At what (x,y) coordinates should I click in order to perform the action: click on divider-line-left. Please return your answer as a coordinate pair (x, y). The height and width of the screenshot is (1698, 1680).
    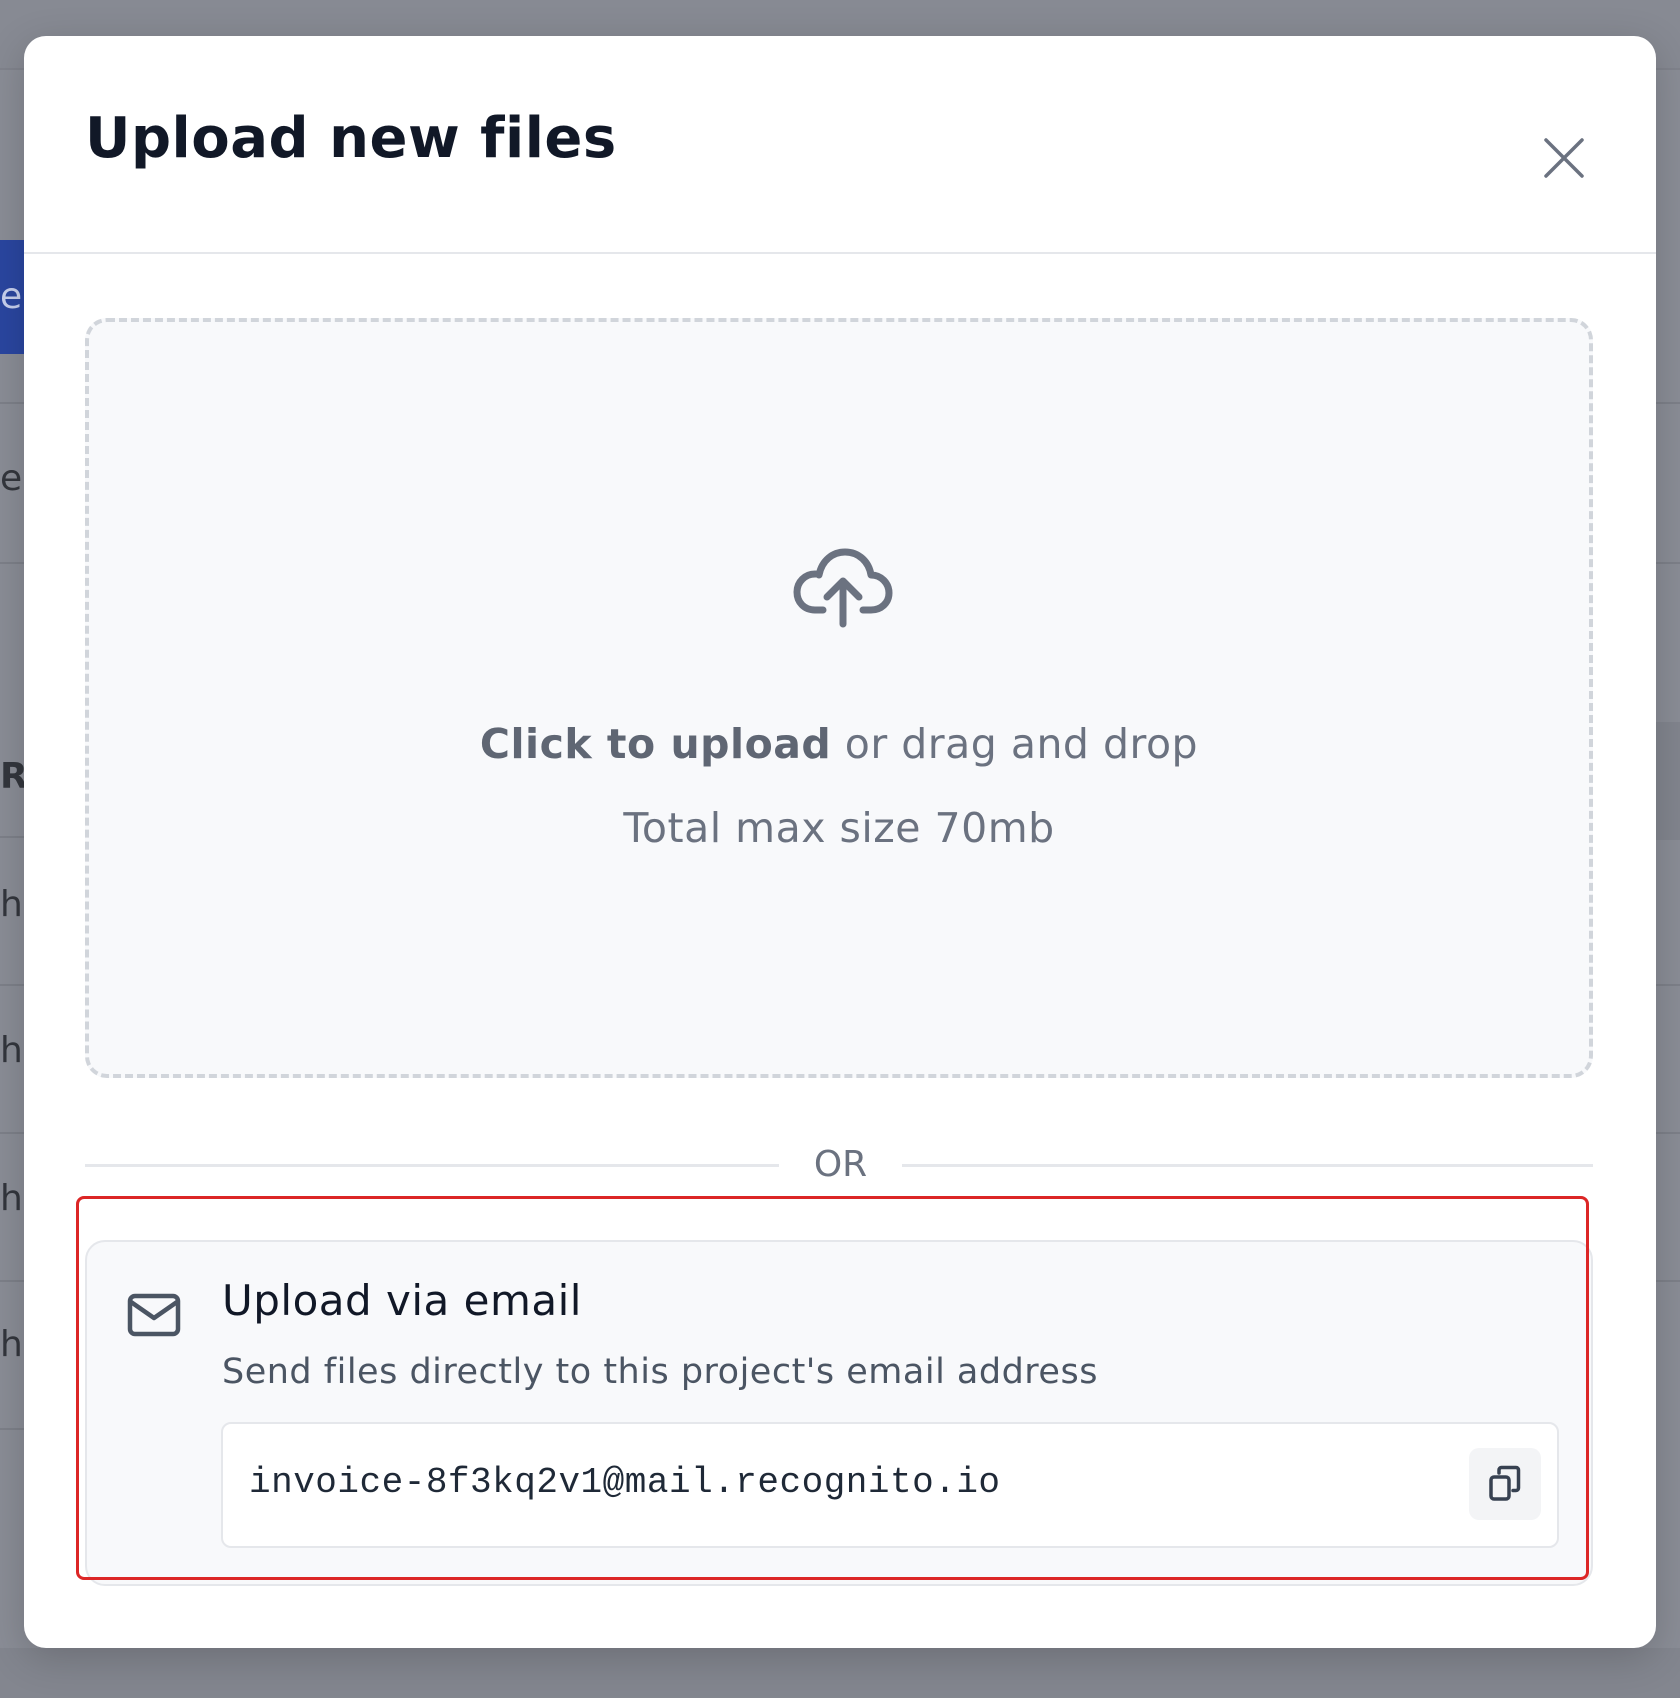
    Looking at the image, I should click on (432, 1165).